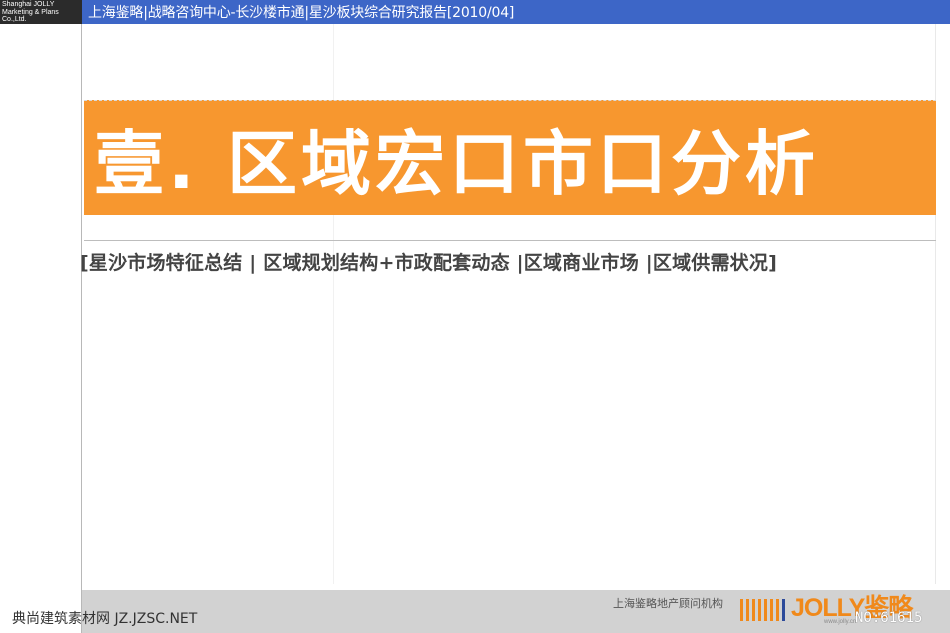  Describe the element at coordinates (28, 4) in the screenshot. I see `corner-logo-line1: Shanghai JOLLY` at that location.